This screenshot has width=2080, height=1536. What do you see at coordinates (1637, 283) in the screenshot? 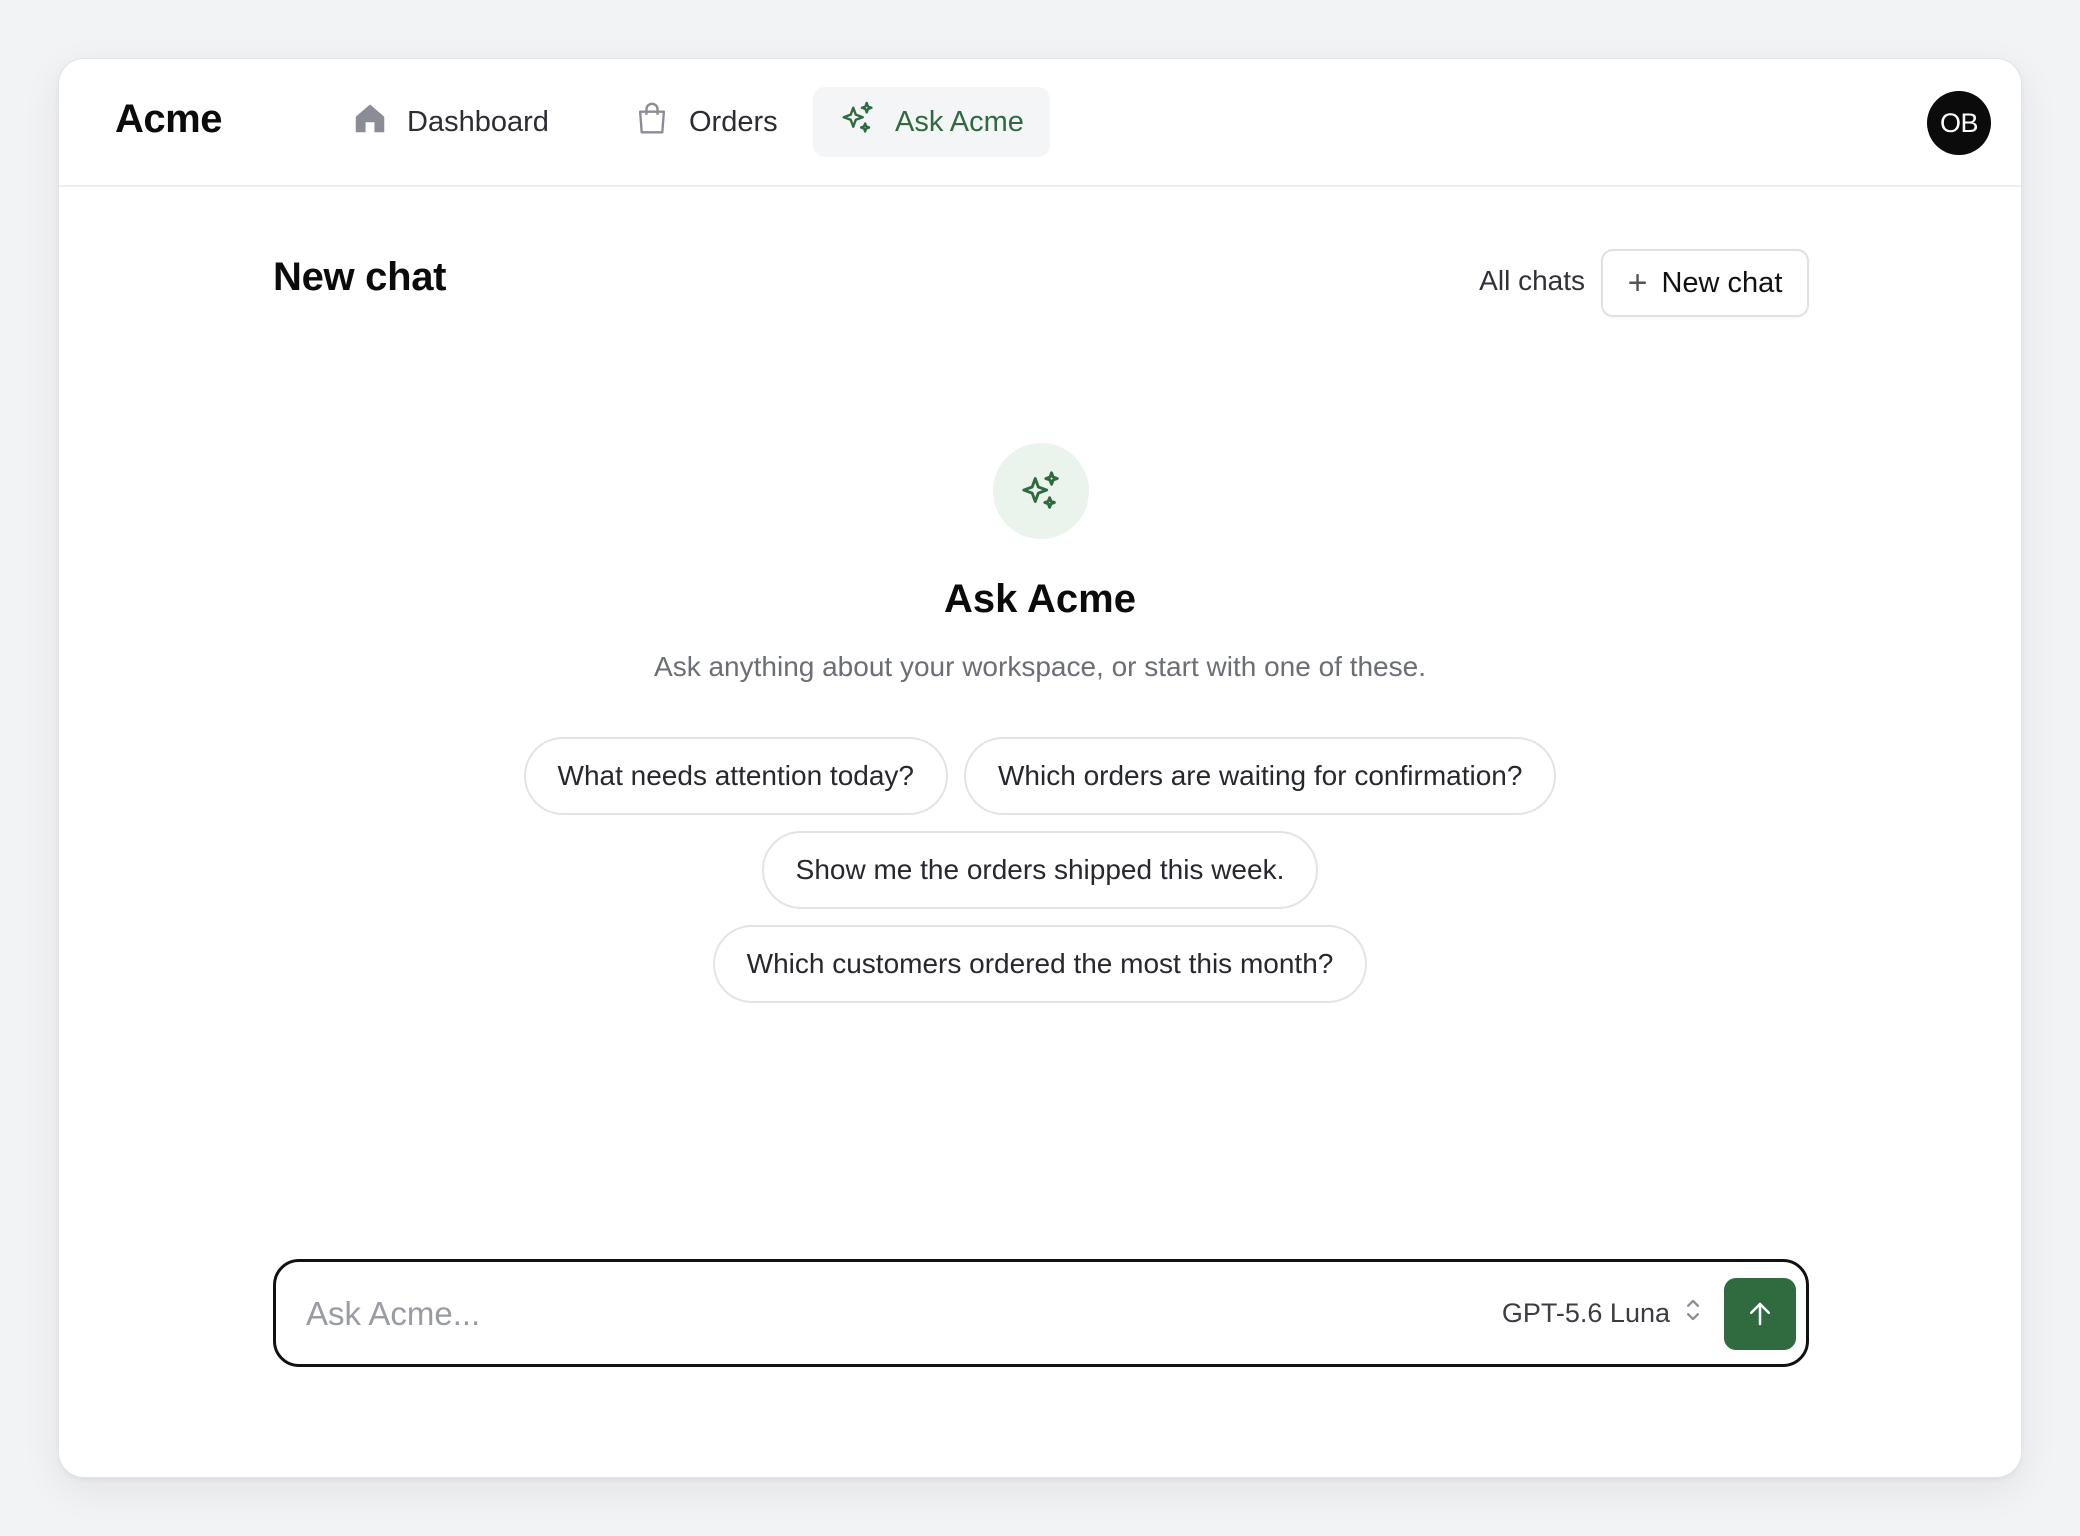
I see `plus-icon: +` at bounding box center [1637, 283].